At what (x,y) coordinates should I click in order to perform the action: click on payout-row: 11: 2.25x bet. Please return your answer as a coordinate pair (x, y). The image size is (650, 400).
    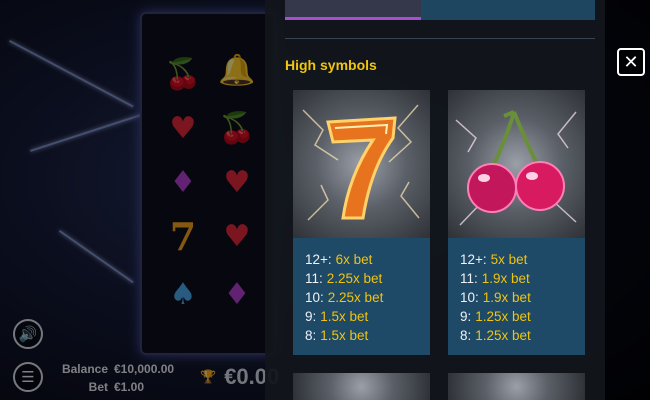
    Looking at the image, I should click on (344, 278).